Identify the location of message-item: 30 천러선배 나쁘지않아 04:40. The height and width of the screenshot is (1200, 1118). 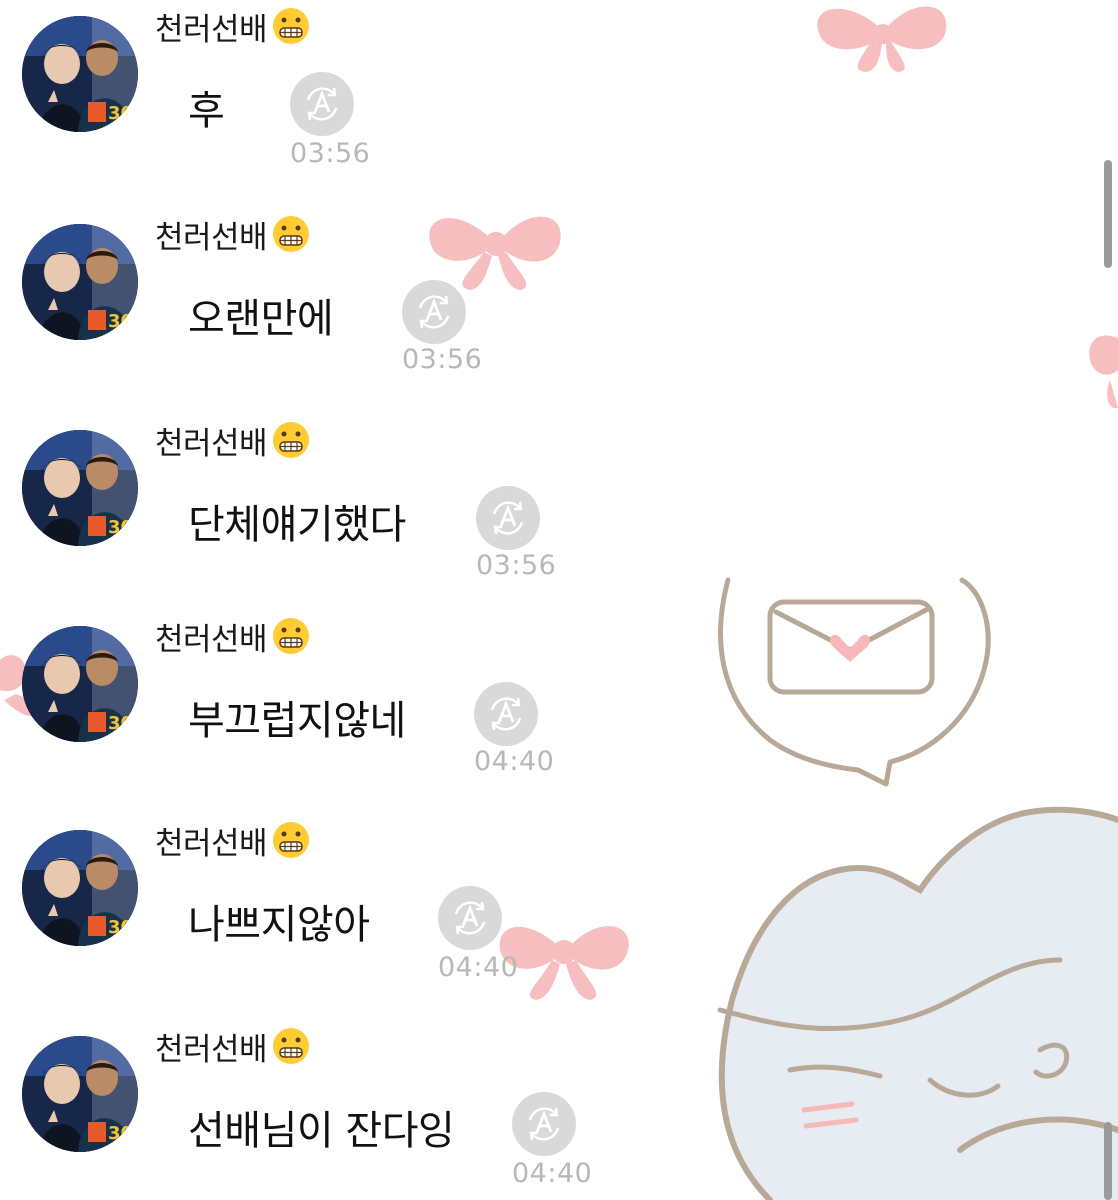
(350, 914).